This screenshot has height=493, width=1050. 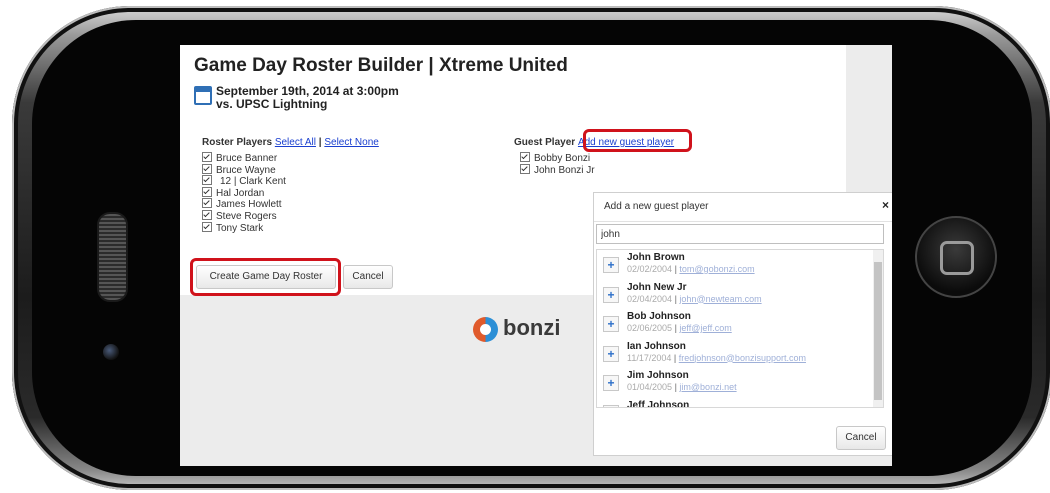 I want to click on scrollbar-thumb, so click(x=878, y=331).